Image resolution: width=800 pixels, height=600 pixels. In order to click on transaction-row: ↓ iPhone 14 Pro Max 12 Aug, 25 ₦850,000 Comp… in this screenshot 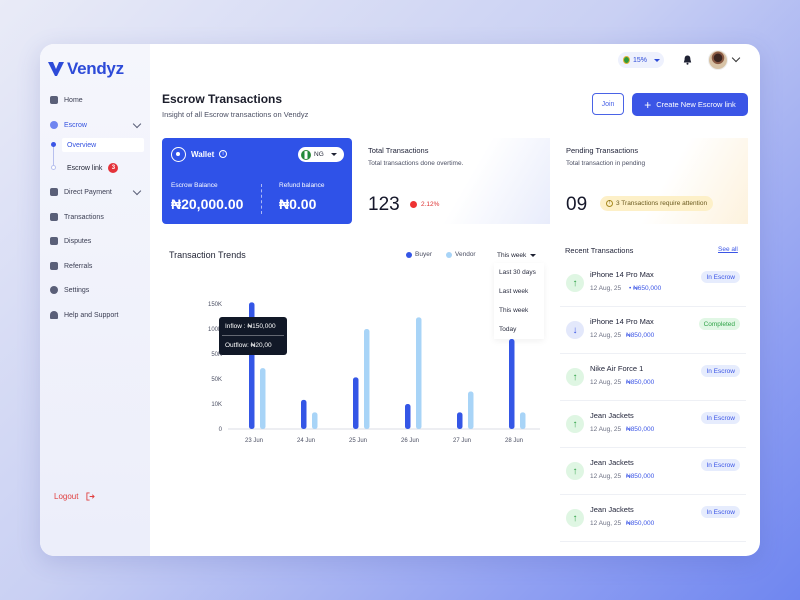, I will do `click(653, 331)`.